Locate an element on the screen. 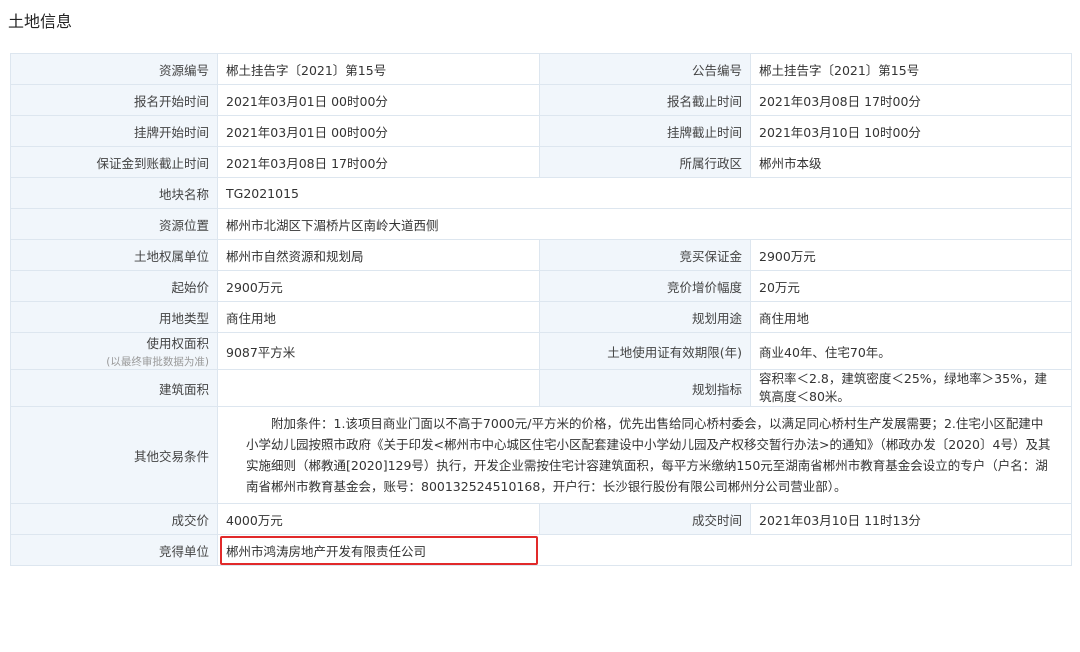 Image resolution: width=1080 pixels, height=652 pixels. plan-index-label: 规划指标 is located at coordinates (645, 388).